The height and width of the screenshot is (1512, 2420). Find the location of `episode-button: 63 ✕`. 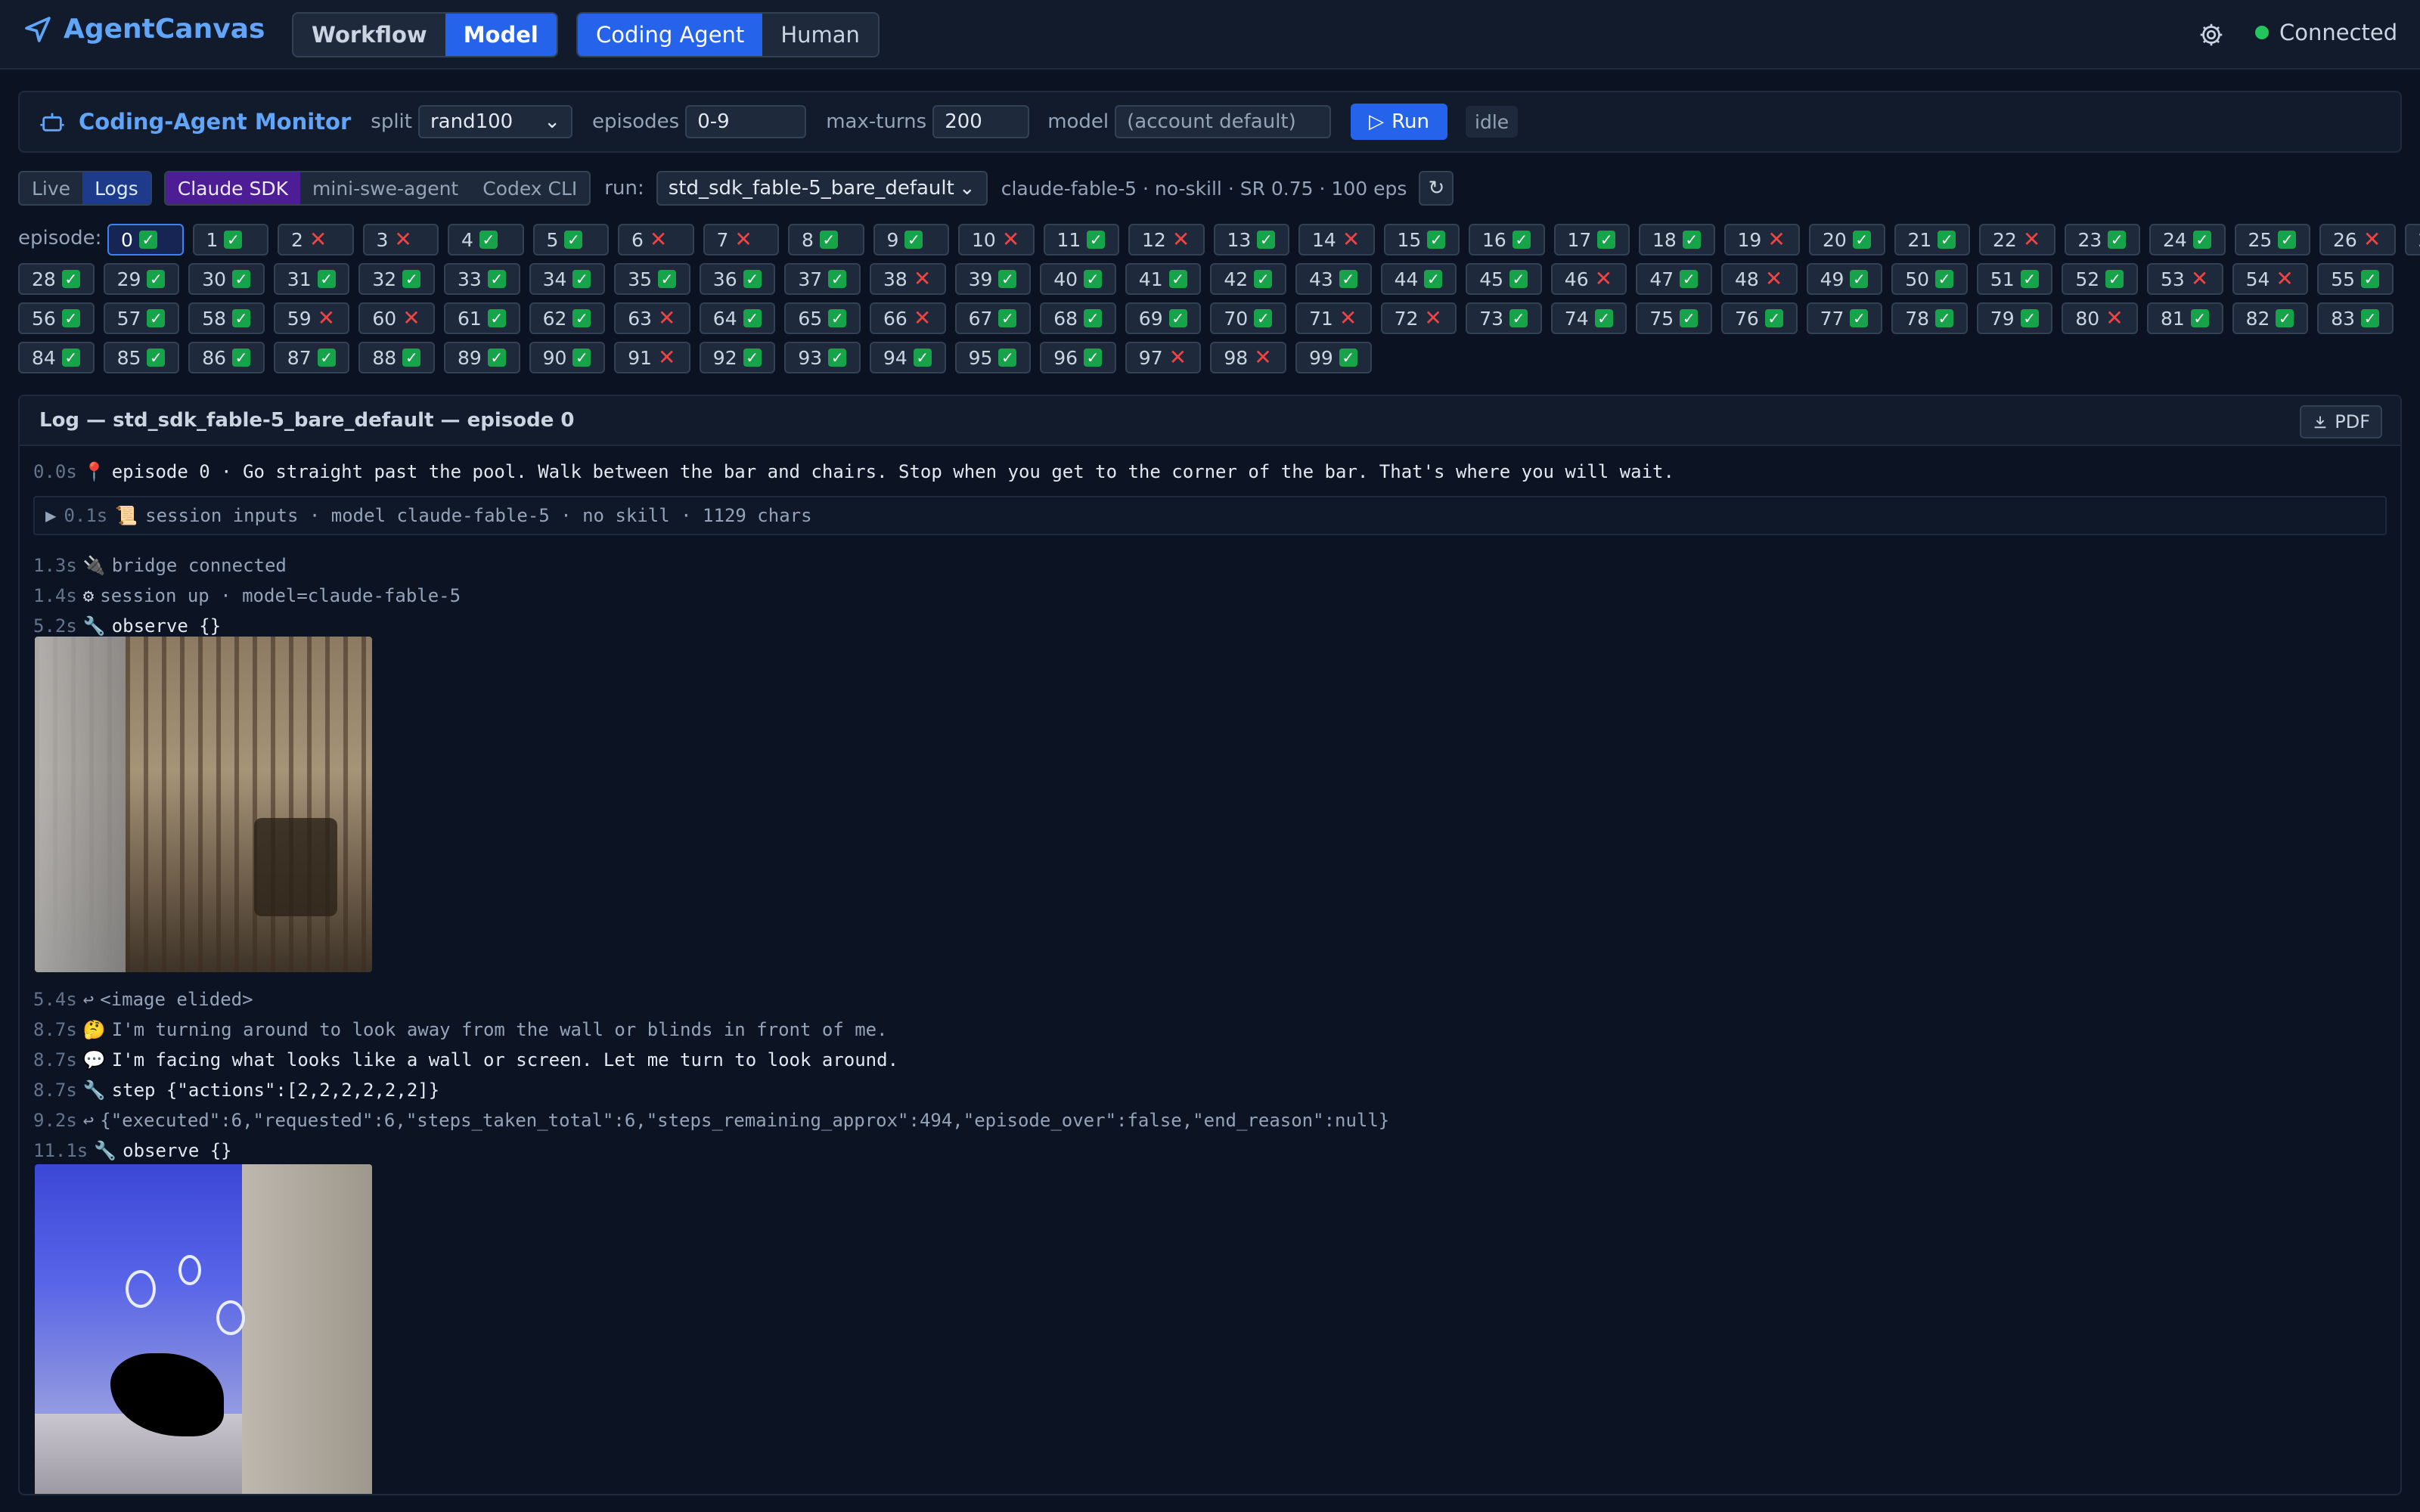

episode-button: 63 ✕ is located at coordinates (652, 318).